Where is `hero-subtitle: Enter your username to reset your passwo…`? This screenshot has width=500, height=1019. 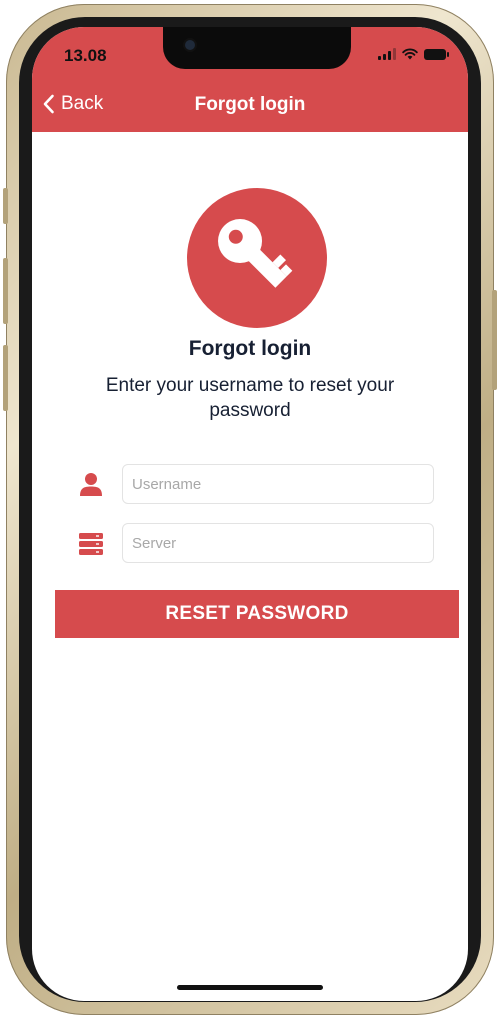 hero-subtitle: Enter your username to reset your passwo… is located at coordinates (250, 398).